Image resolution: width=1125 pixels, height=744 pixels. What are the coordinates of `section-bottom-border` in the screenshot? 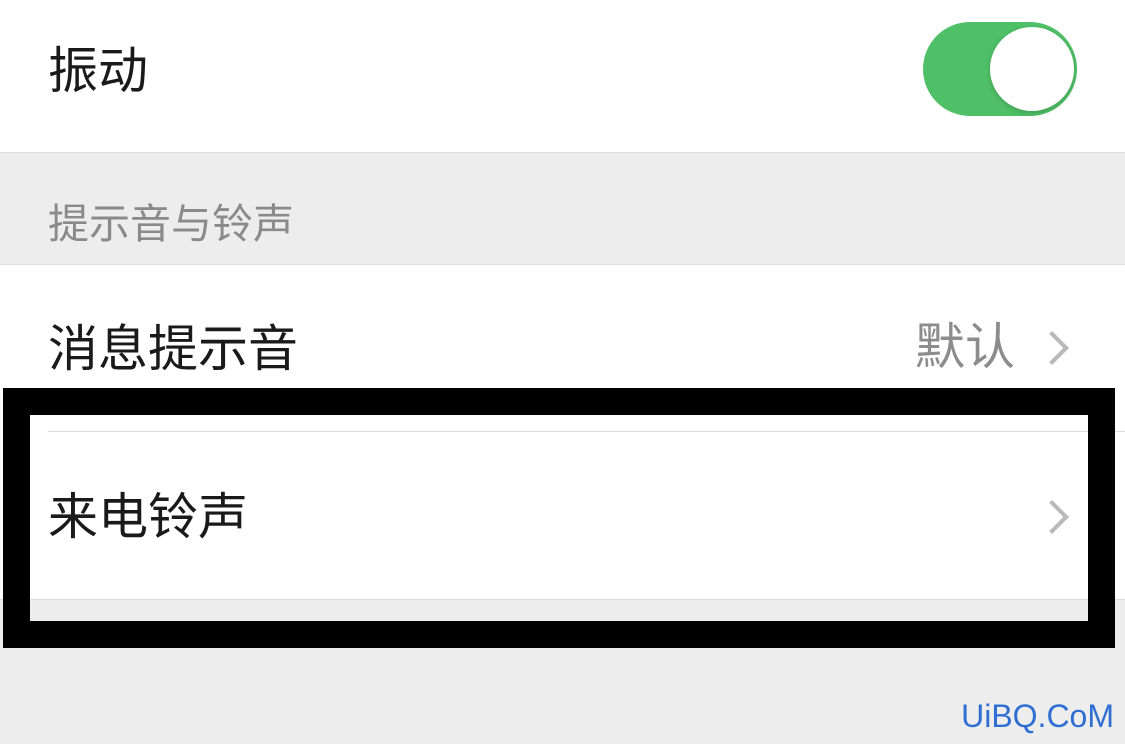 It's located at (562, 599).